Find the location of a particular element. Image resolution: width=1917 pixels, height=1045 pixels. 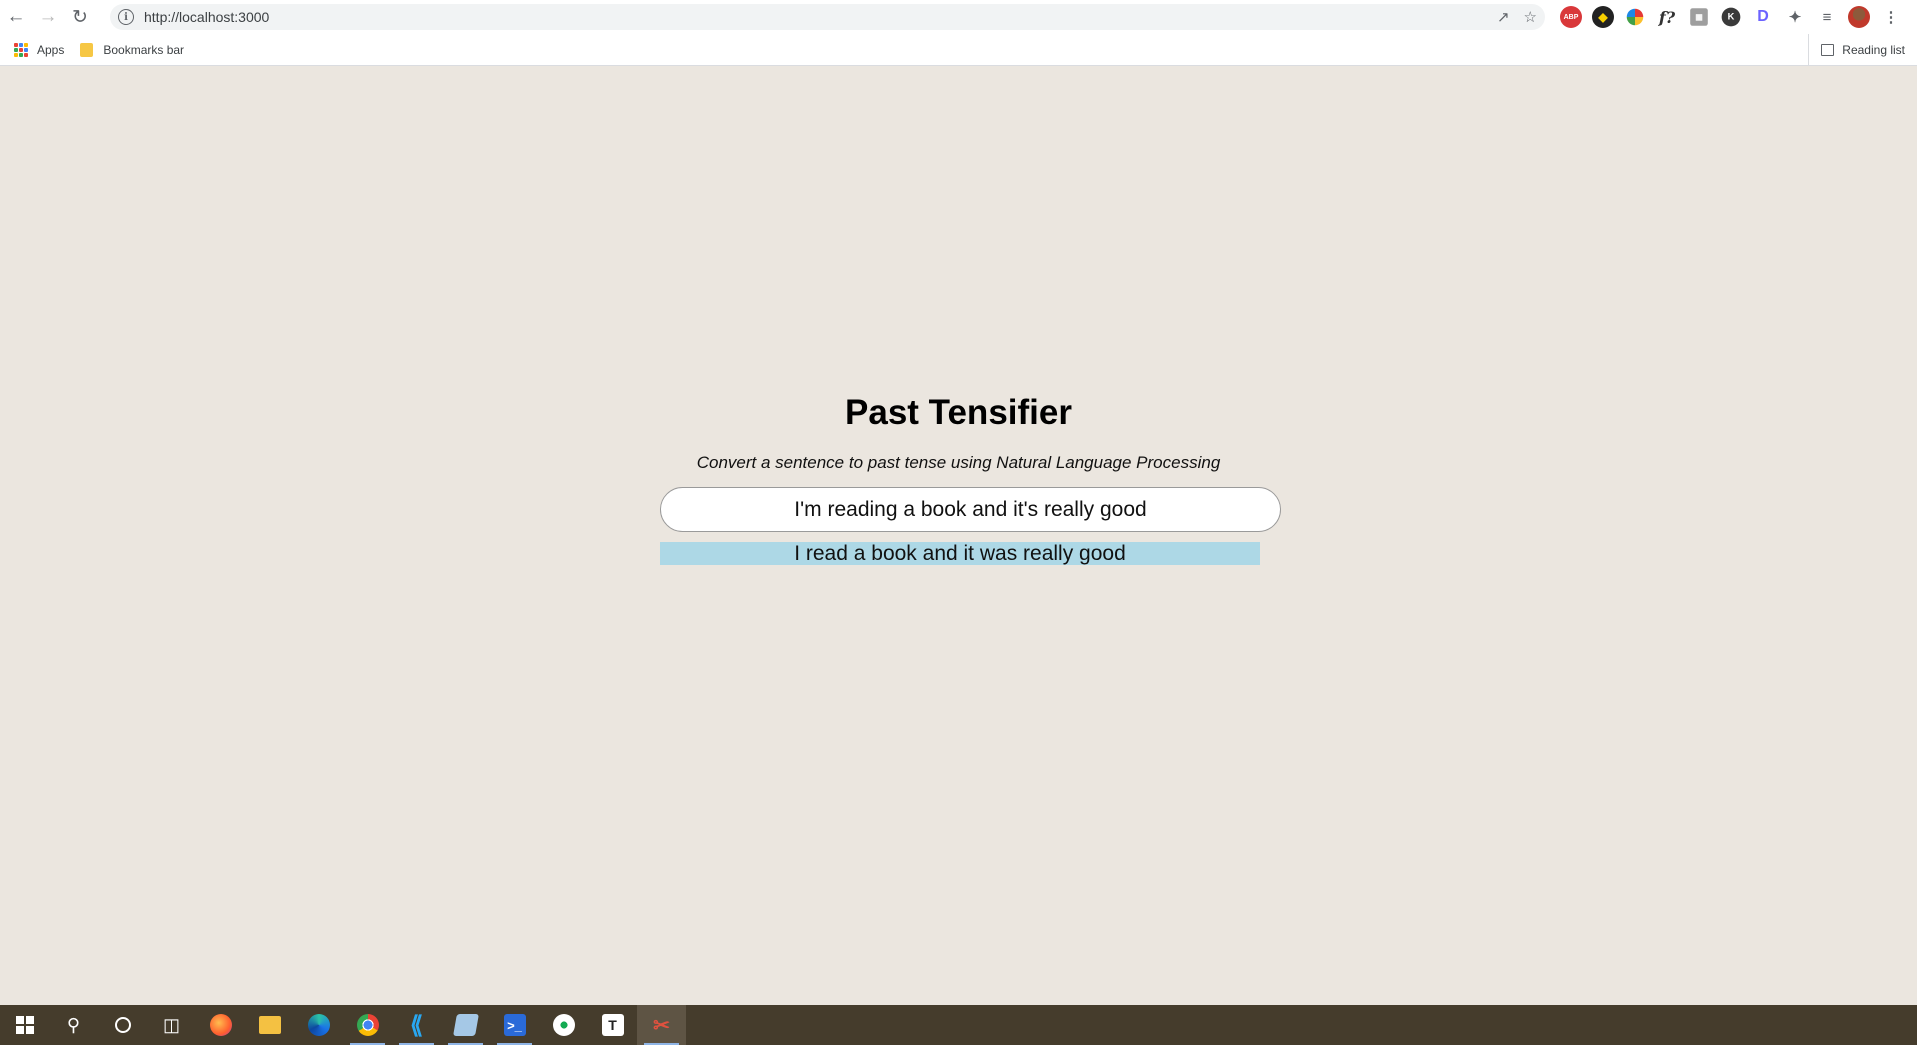

powershell-icon: >_ is located at coordinates (514, 1025).